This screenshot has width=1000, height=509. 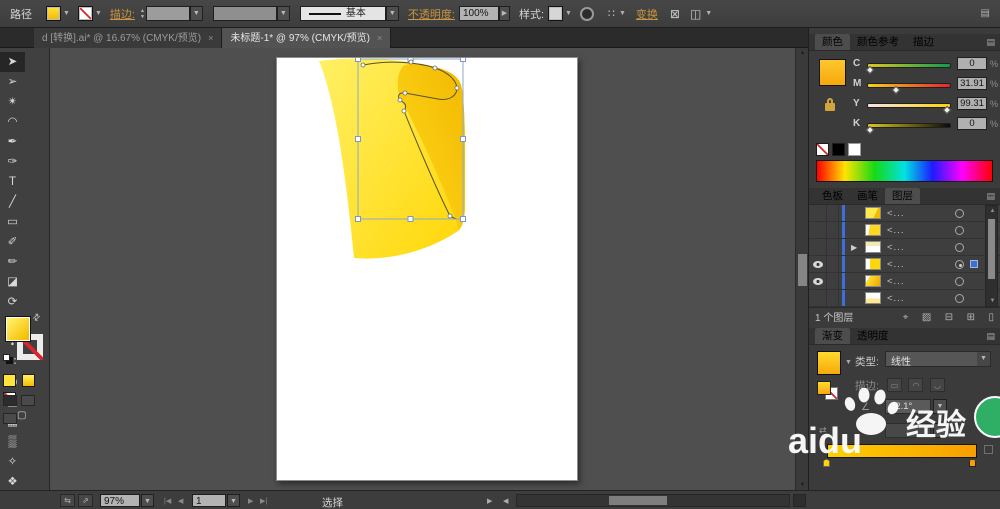 What do you see at coordinates (12, 182) in the screenshot?
I see `type-tool: T` at bounding box center [12, 182].